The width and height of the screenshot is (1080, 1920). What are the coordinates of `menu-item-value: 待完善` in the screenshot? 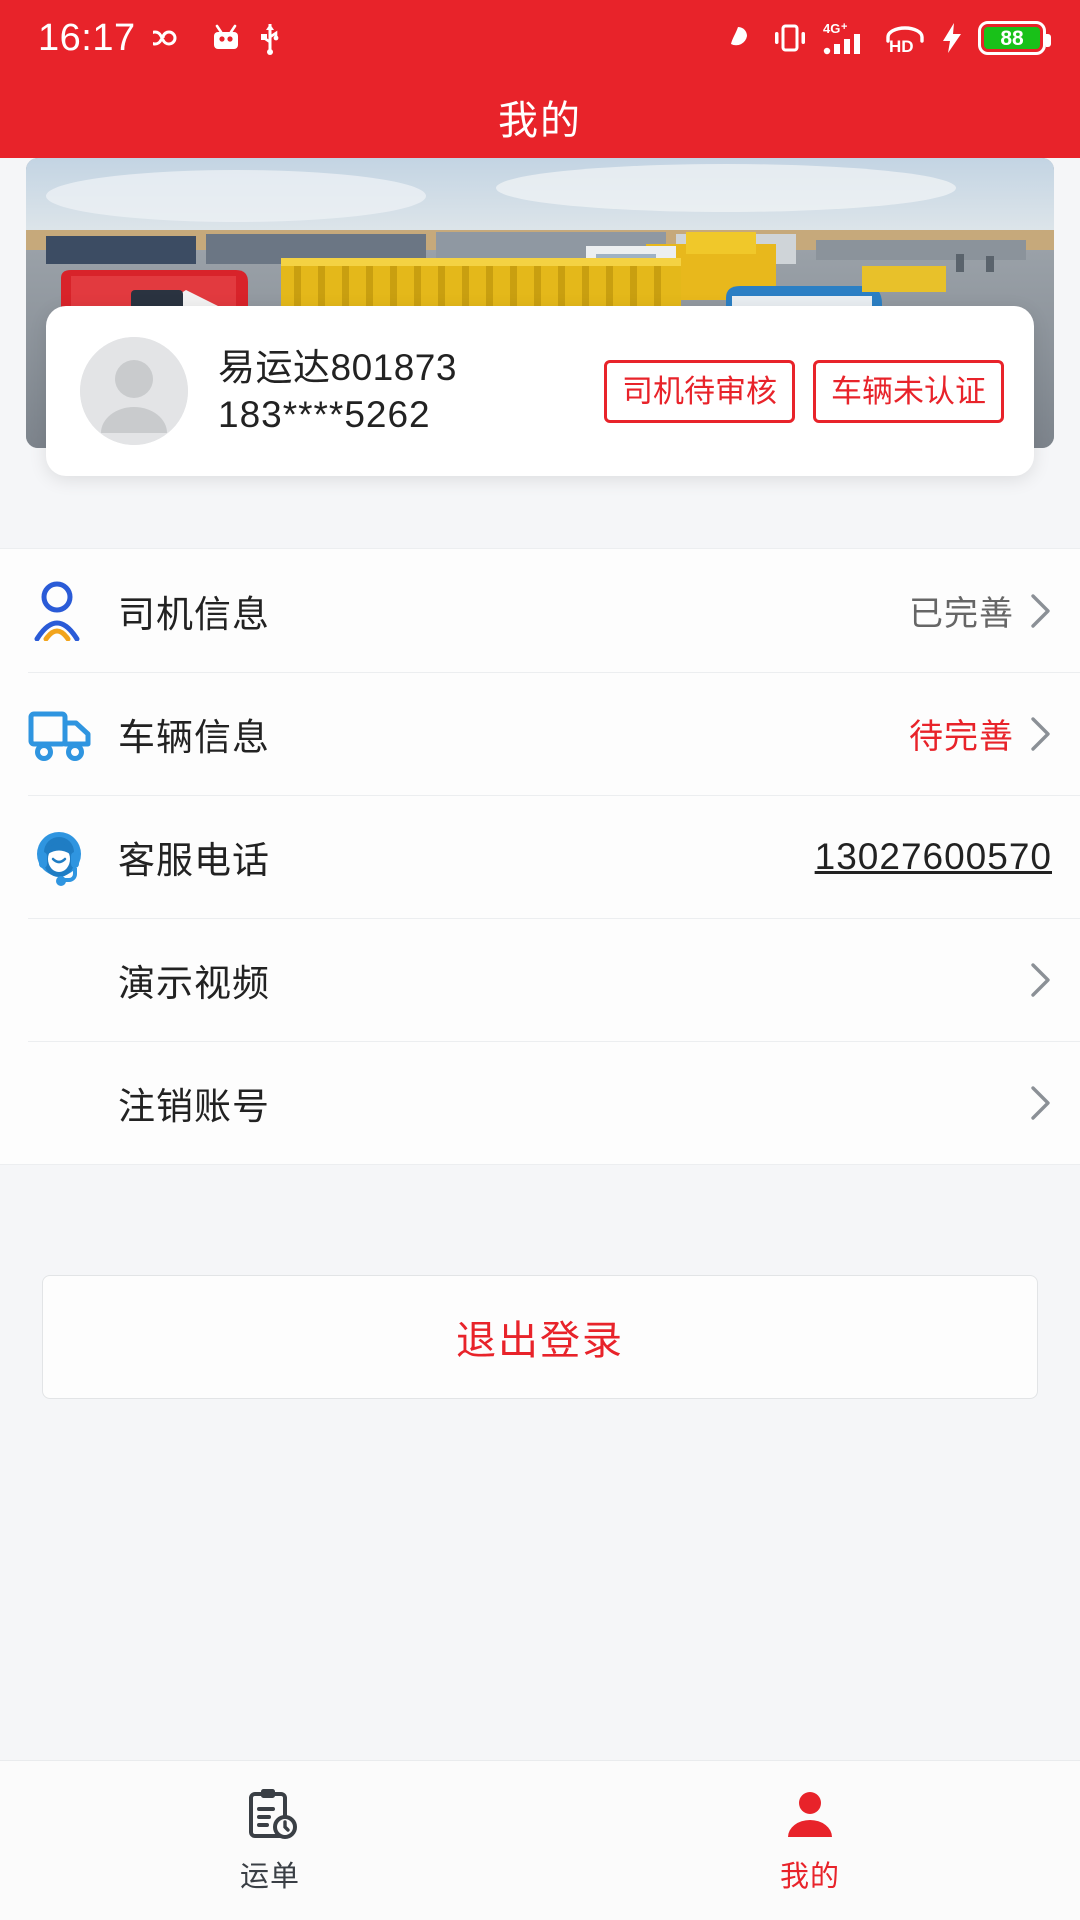 It's located at (961, 737).